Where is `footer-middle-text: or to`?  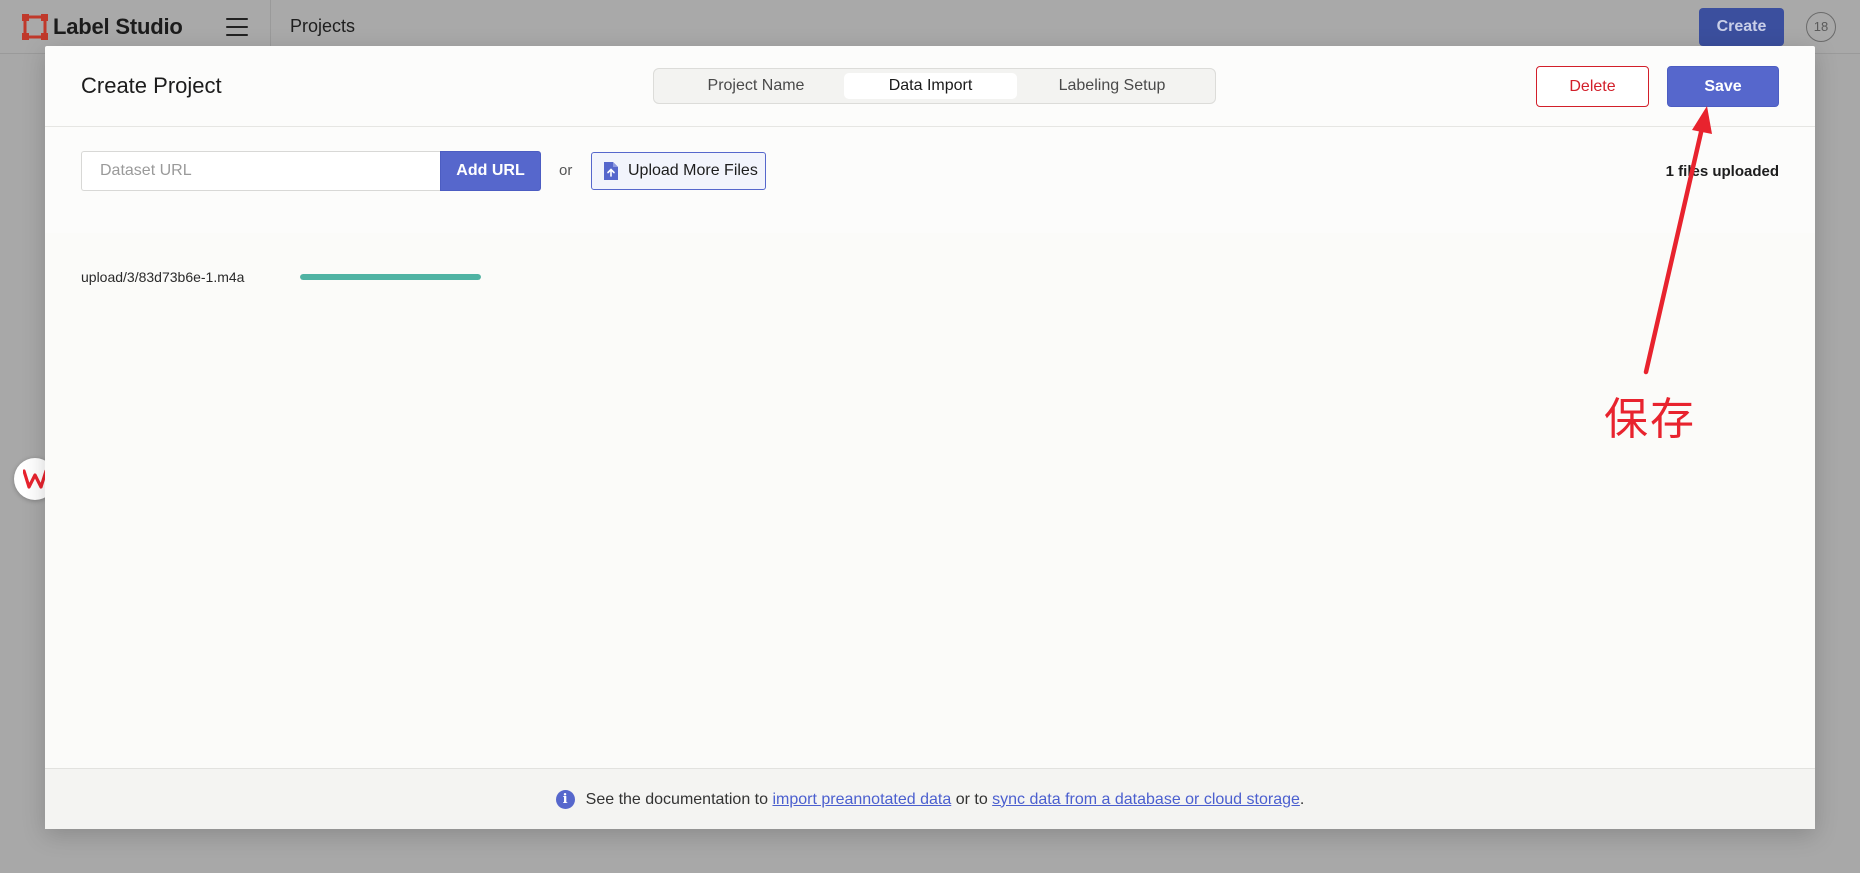 footer-middle-text: or to is located at coordinates (972, 799).